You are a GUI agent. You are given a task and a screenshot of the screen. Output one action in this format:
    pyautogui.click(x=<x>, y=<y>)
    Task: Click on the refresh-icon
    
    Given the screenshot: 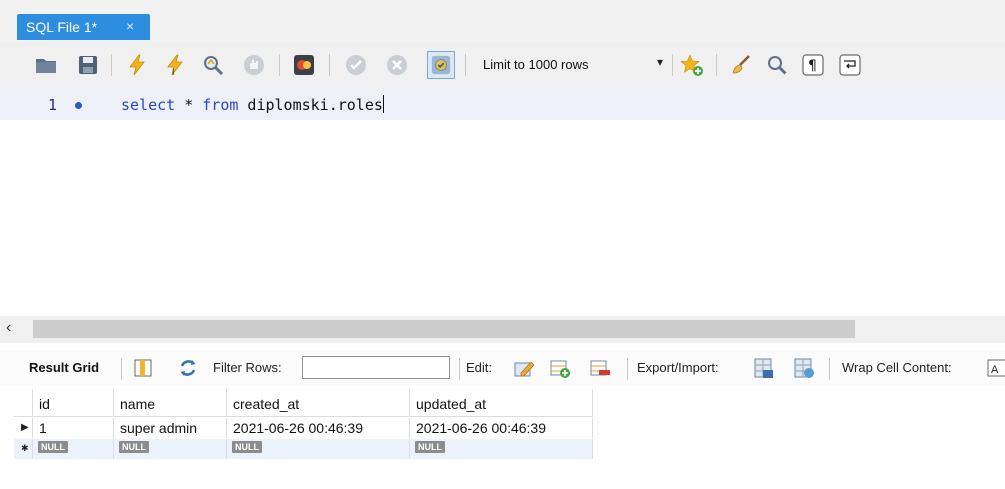 What is the action you would take?
    pyautogui.click(x=188, y=368)
    